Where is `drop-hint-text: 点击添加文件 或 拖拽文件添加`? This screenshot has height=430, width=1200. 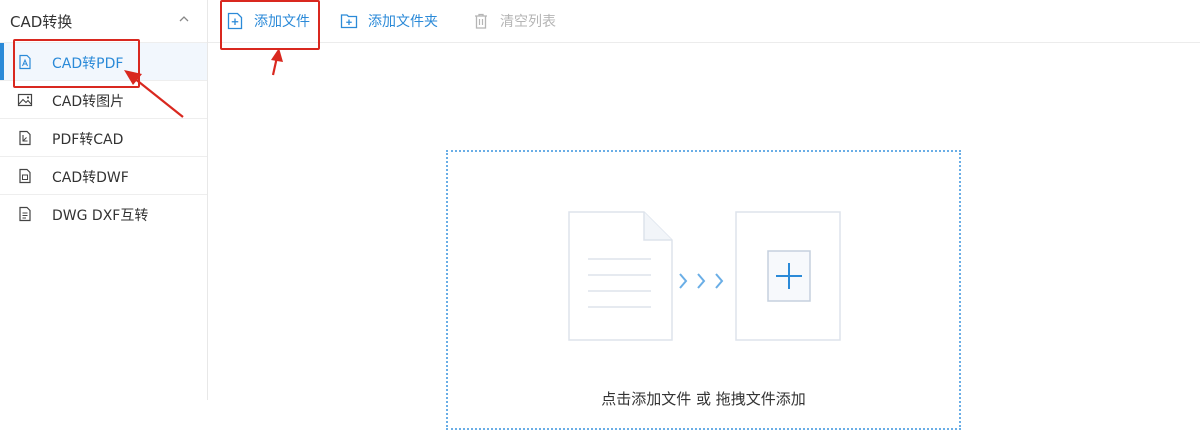
drop-hint-text: 点击添加文件 或 拖拽文件添加 is located at coordinates (703, 399).